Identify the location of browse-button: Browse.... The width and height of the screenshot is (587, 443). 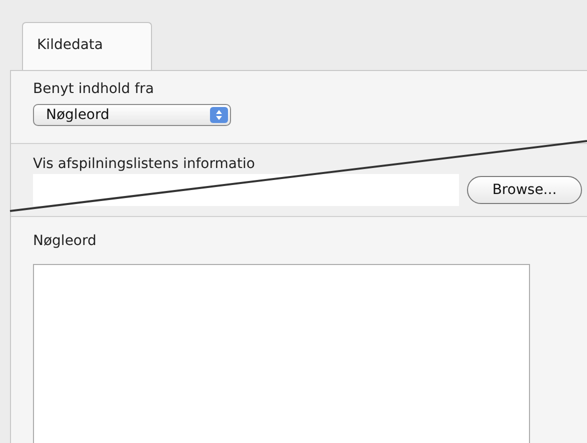
(524, 190).